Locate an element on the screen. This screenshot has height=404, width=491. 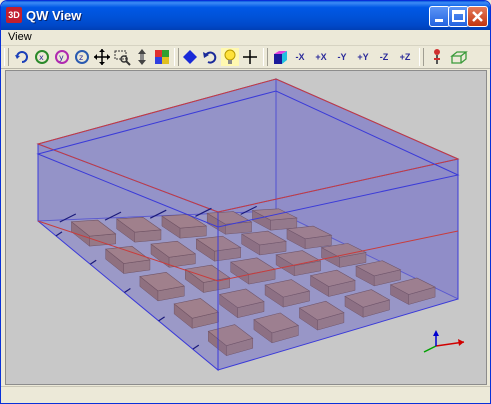
minimize-icon is located at coordinates (439, 20).